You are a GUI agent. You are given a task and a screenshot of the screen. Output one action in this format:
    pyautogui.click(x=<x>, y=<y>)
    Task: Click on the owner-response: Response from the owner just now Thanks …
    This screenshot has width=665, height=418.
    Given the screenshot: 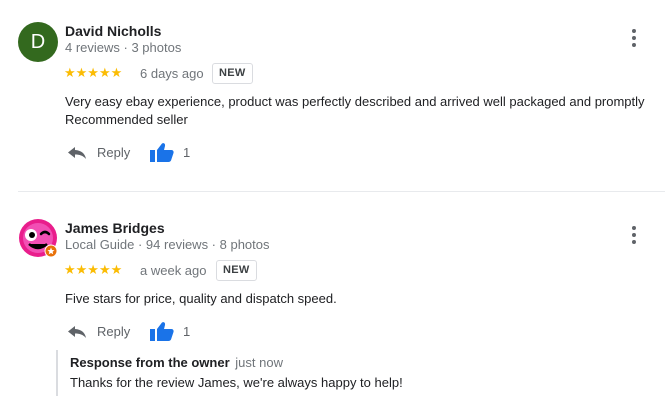 What is the action you would take?
    pyautogui.click(x=336, y=373)
    